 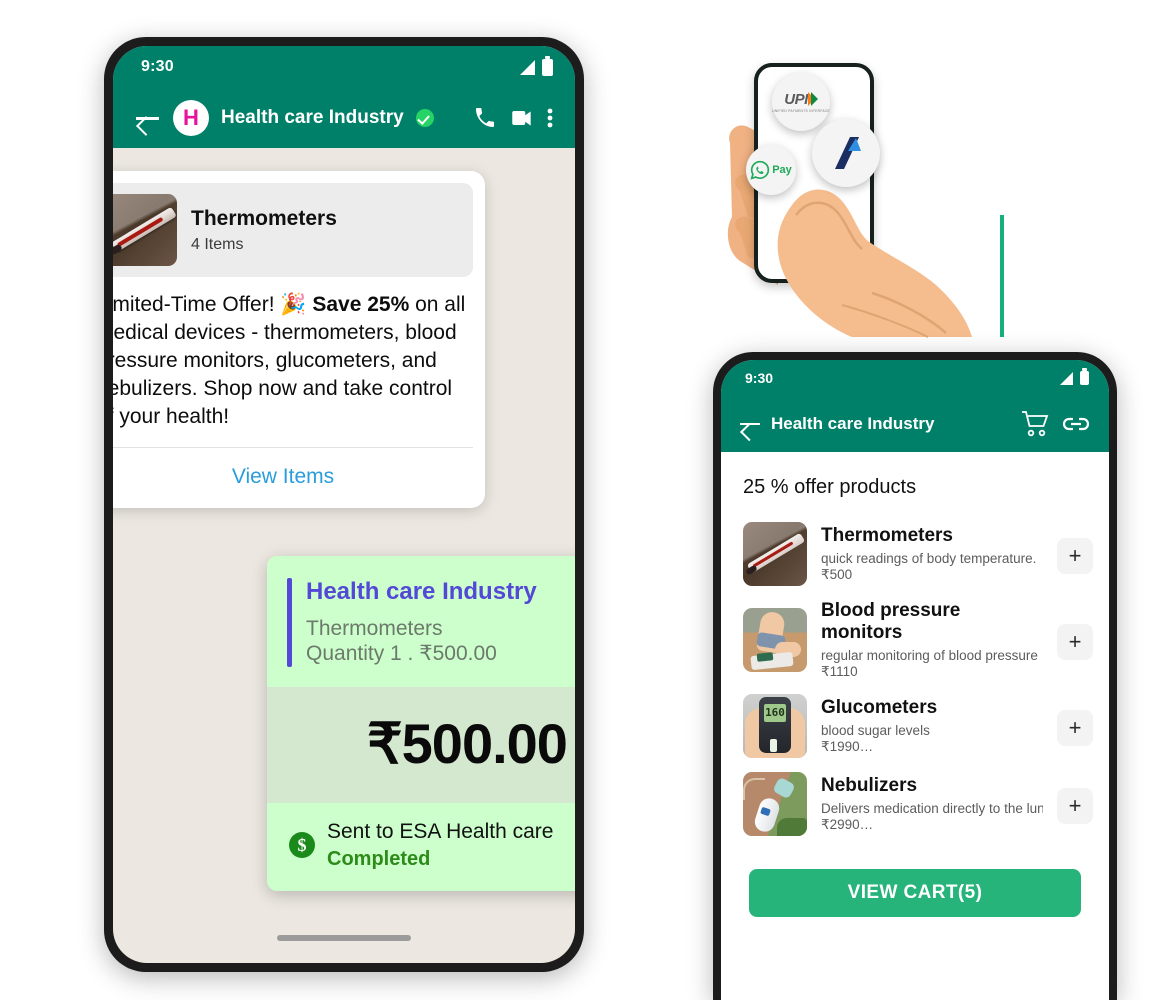 What do you see at coordinates (784, 788) in the screenshot?
I see `nebulizer-mask` at bounding box center [784, 788].